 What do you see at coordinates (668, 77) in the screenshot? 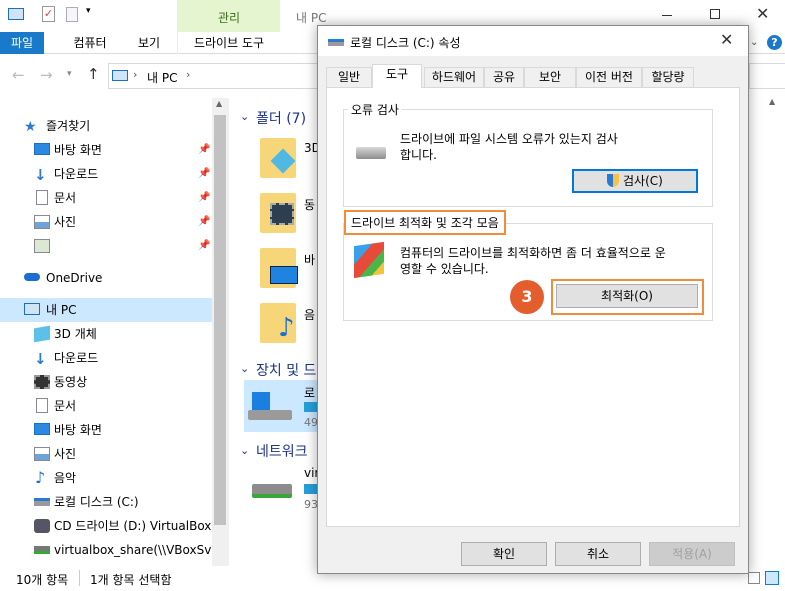
I see `tab-quota: 할당량` at bounding box center [668, 77].